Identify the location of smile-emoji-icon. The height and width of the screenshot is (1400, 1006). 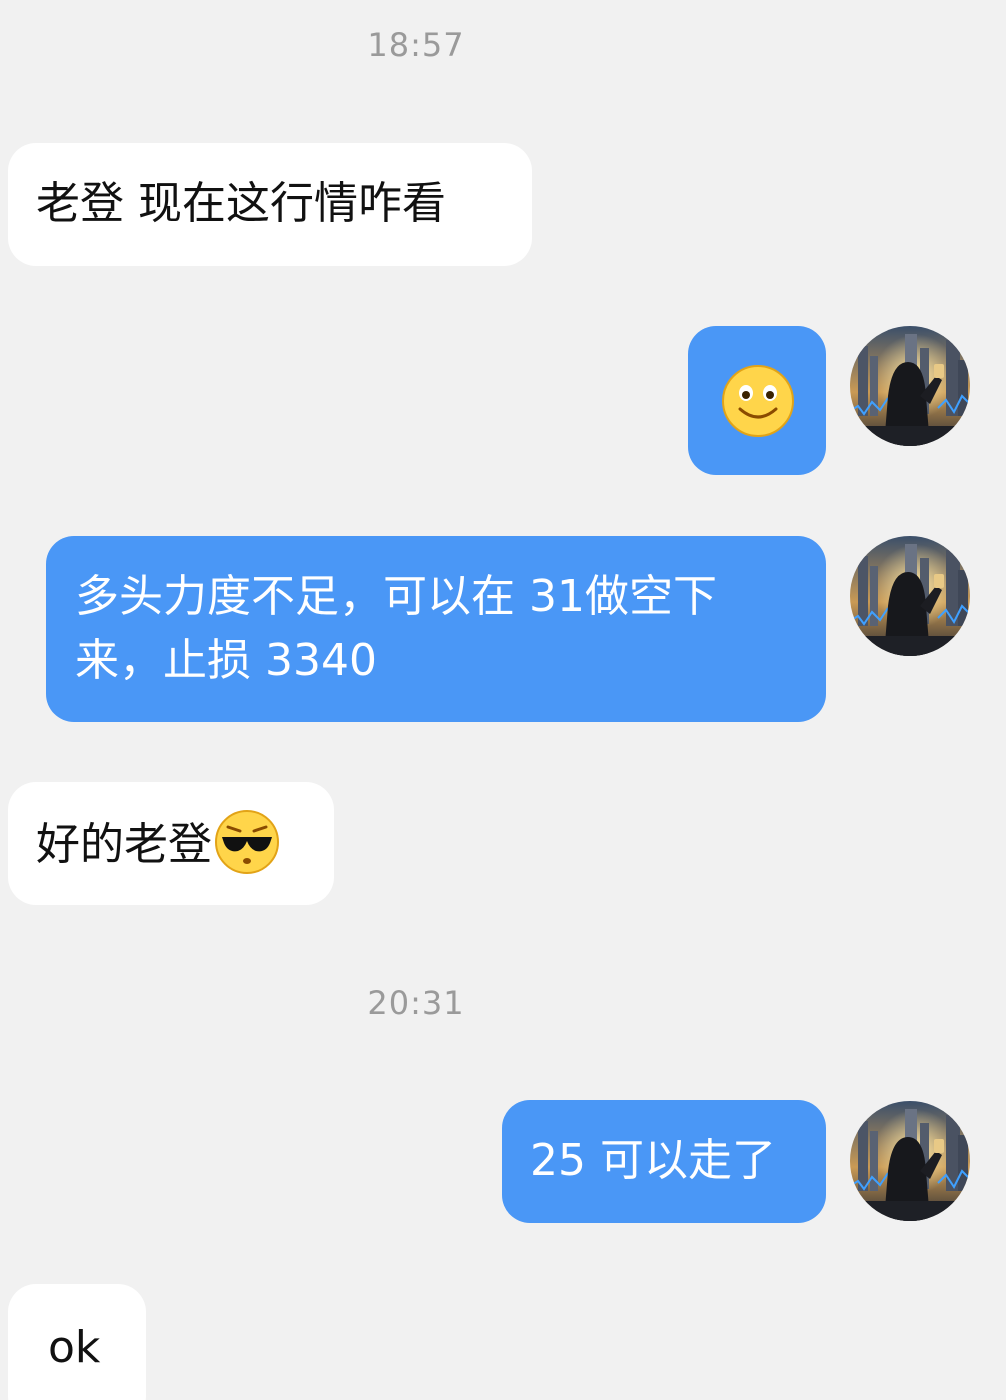
(758, 401).